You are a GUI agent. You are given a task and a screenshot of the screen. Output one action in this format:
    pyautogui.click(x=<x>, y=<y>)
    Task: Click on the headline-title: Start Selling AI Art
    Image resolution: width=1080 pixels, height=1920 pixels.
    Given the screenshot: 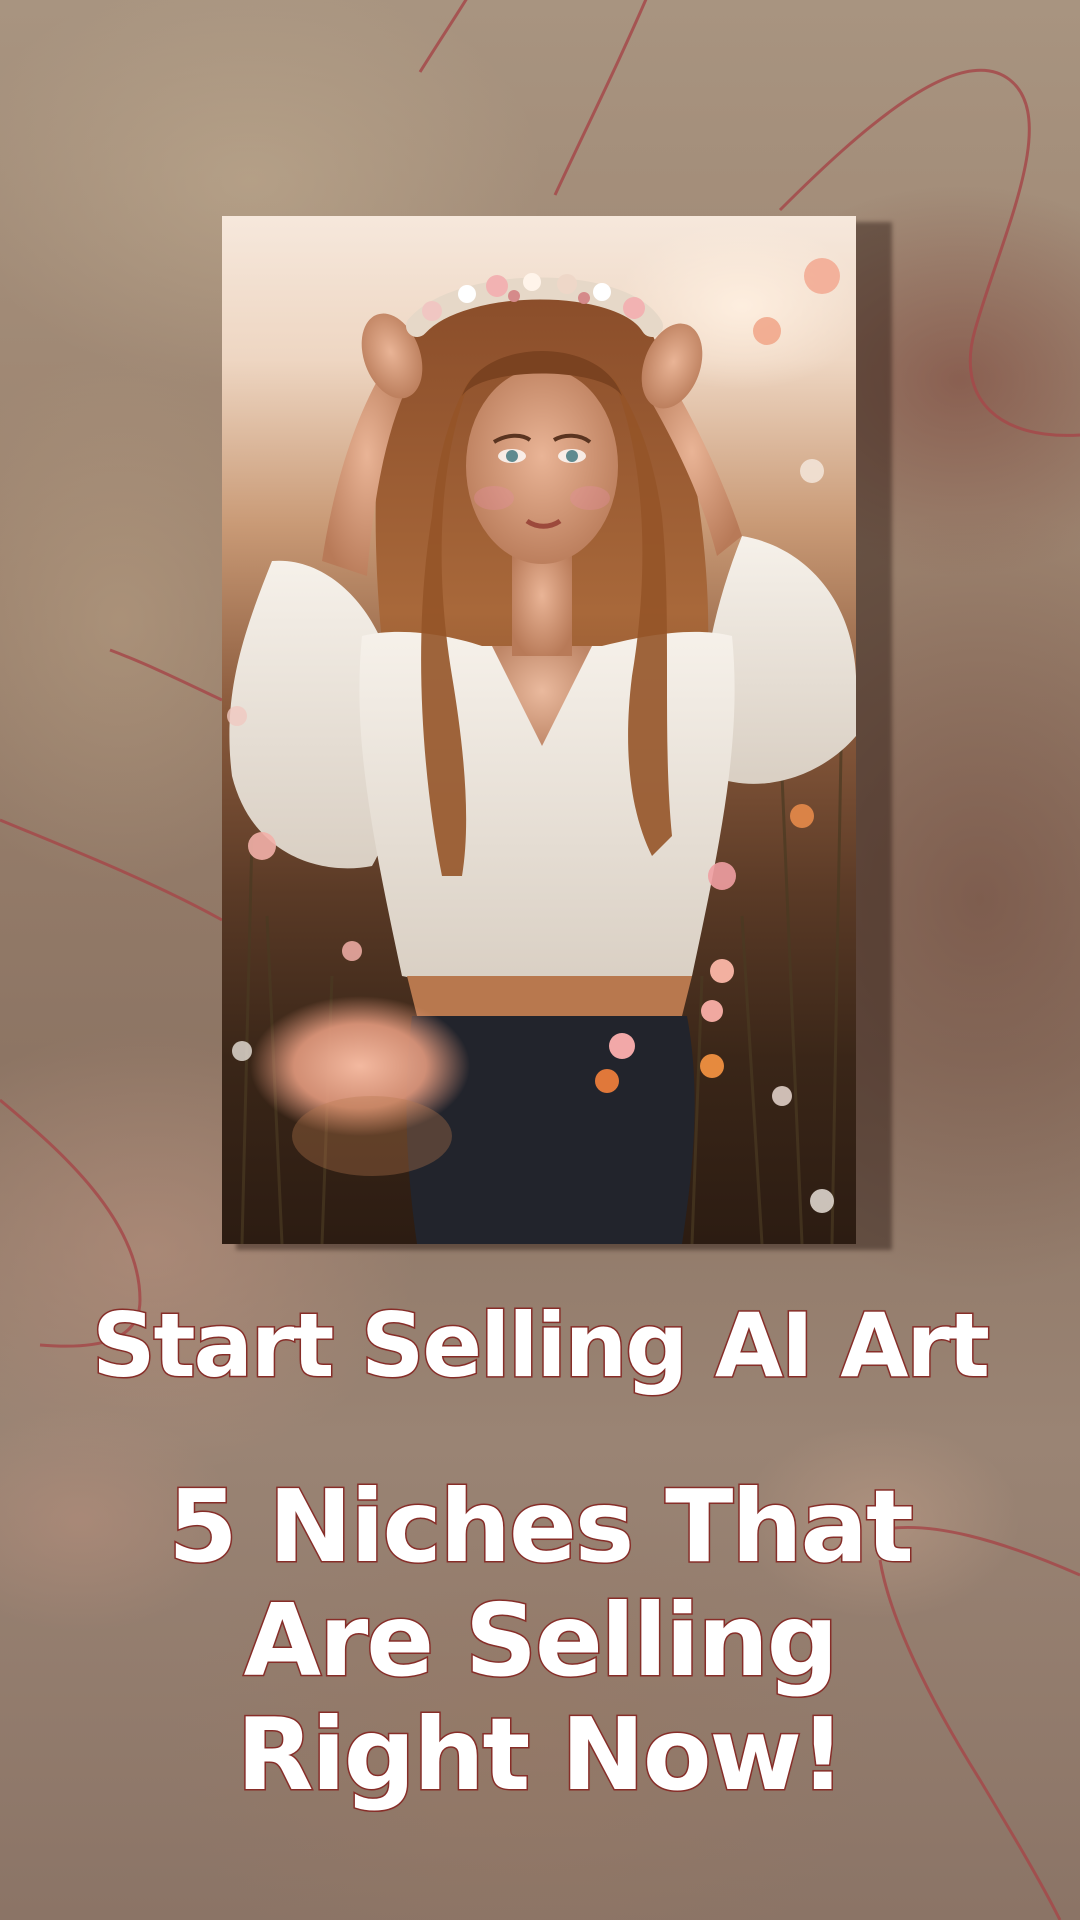 What is the action you would take?
    pyautogui.click(x=540, y=1345)
    